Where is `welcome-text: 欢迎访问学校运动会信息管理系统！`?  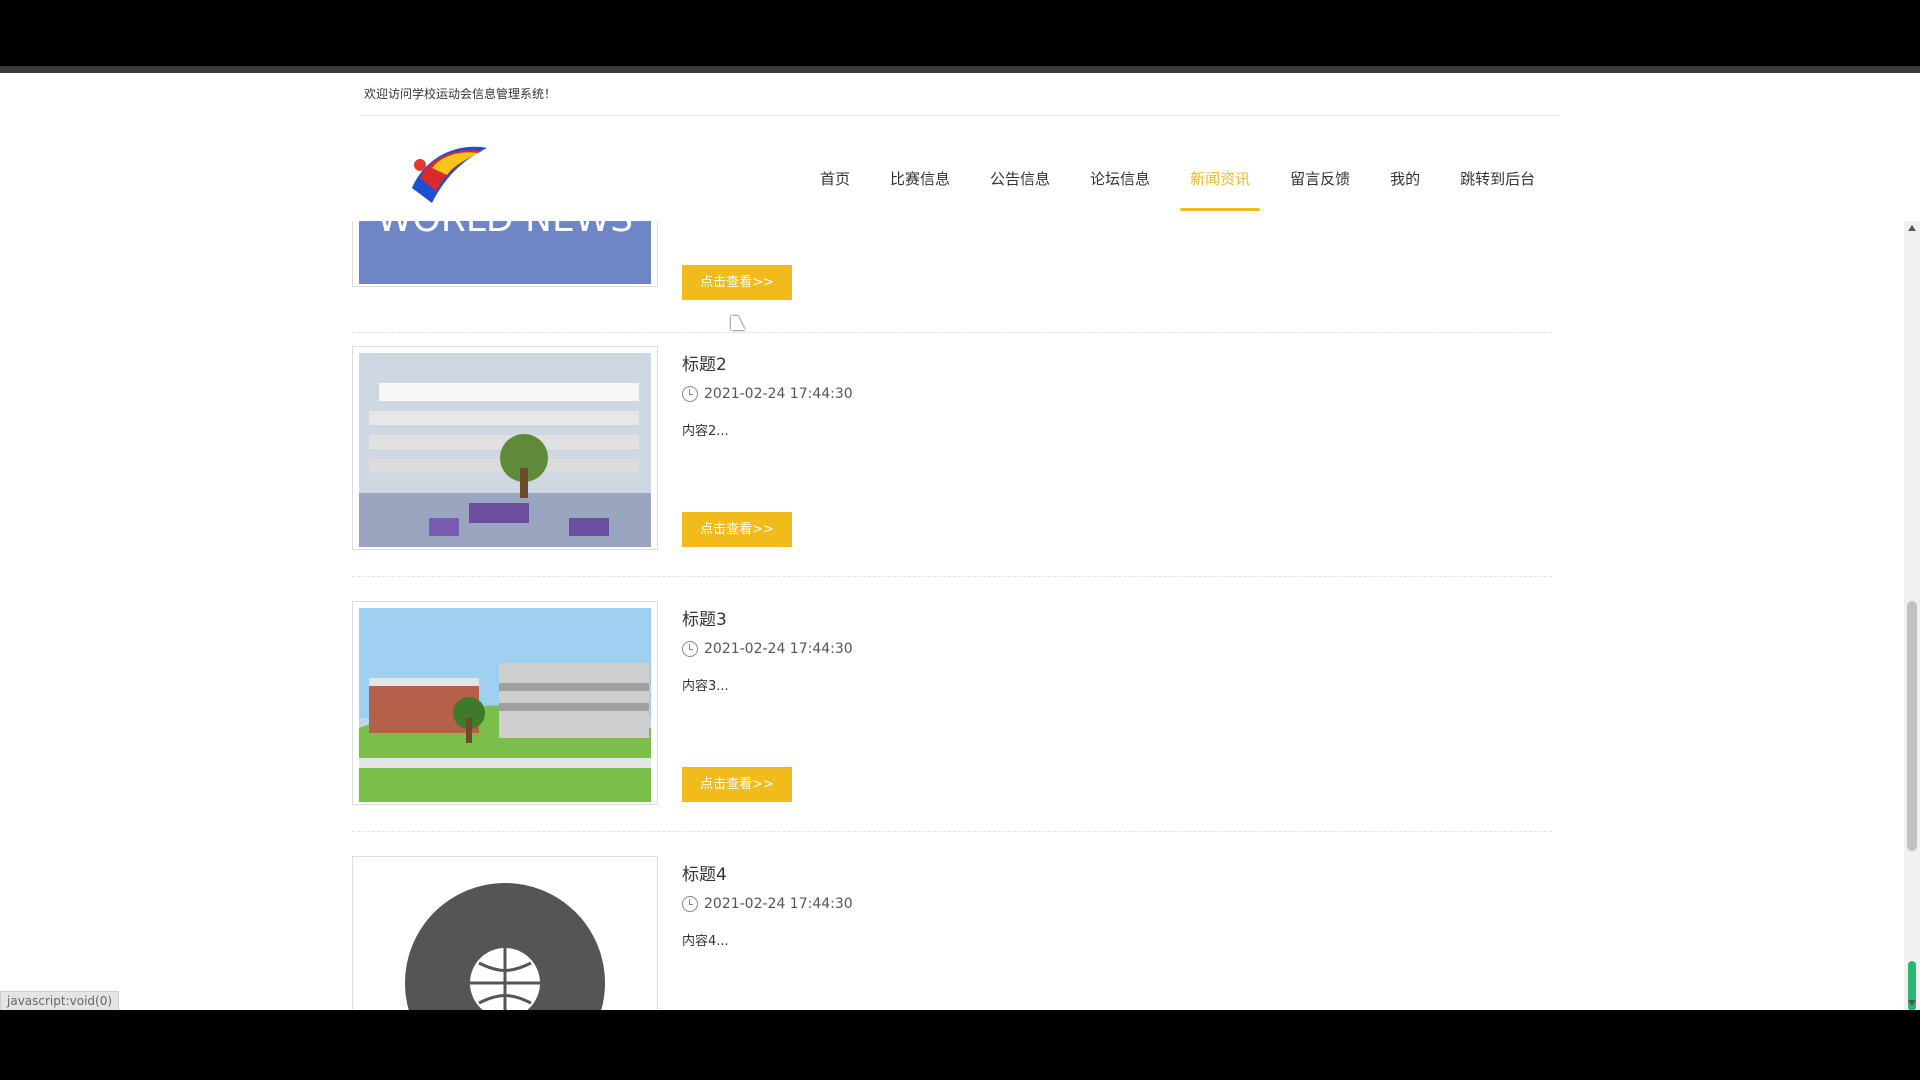 welcome-text: 欢迎访问学校运动会信息管理系统！ is located at coordinates (460, 94).